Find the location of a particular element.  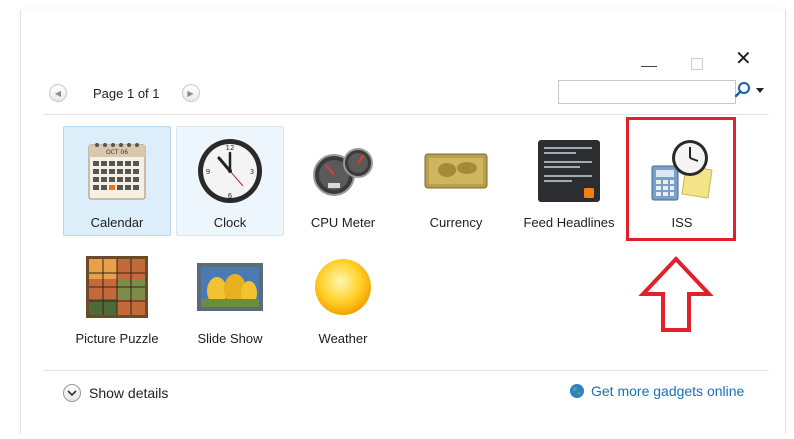

gadget-feed-headlines: Feed Headlines is located at coordinates (569, 181).